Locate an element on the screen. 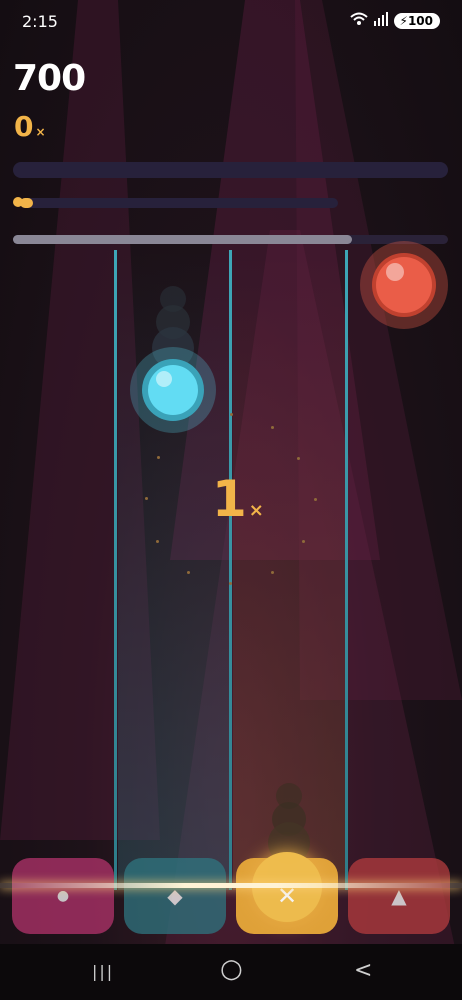 This screenshot has height=1000, width=462. note-triangle-lane is located at coordinates (404, 285).